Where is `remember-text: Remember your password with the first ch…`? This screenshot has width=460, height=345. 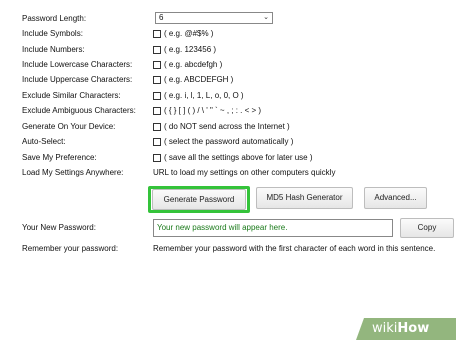 remember-text: Remember your password with the first ch… is located at coordinates (294, 248).